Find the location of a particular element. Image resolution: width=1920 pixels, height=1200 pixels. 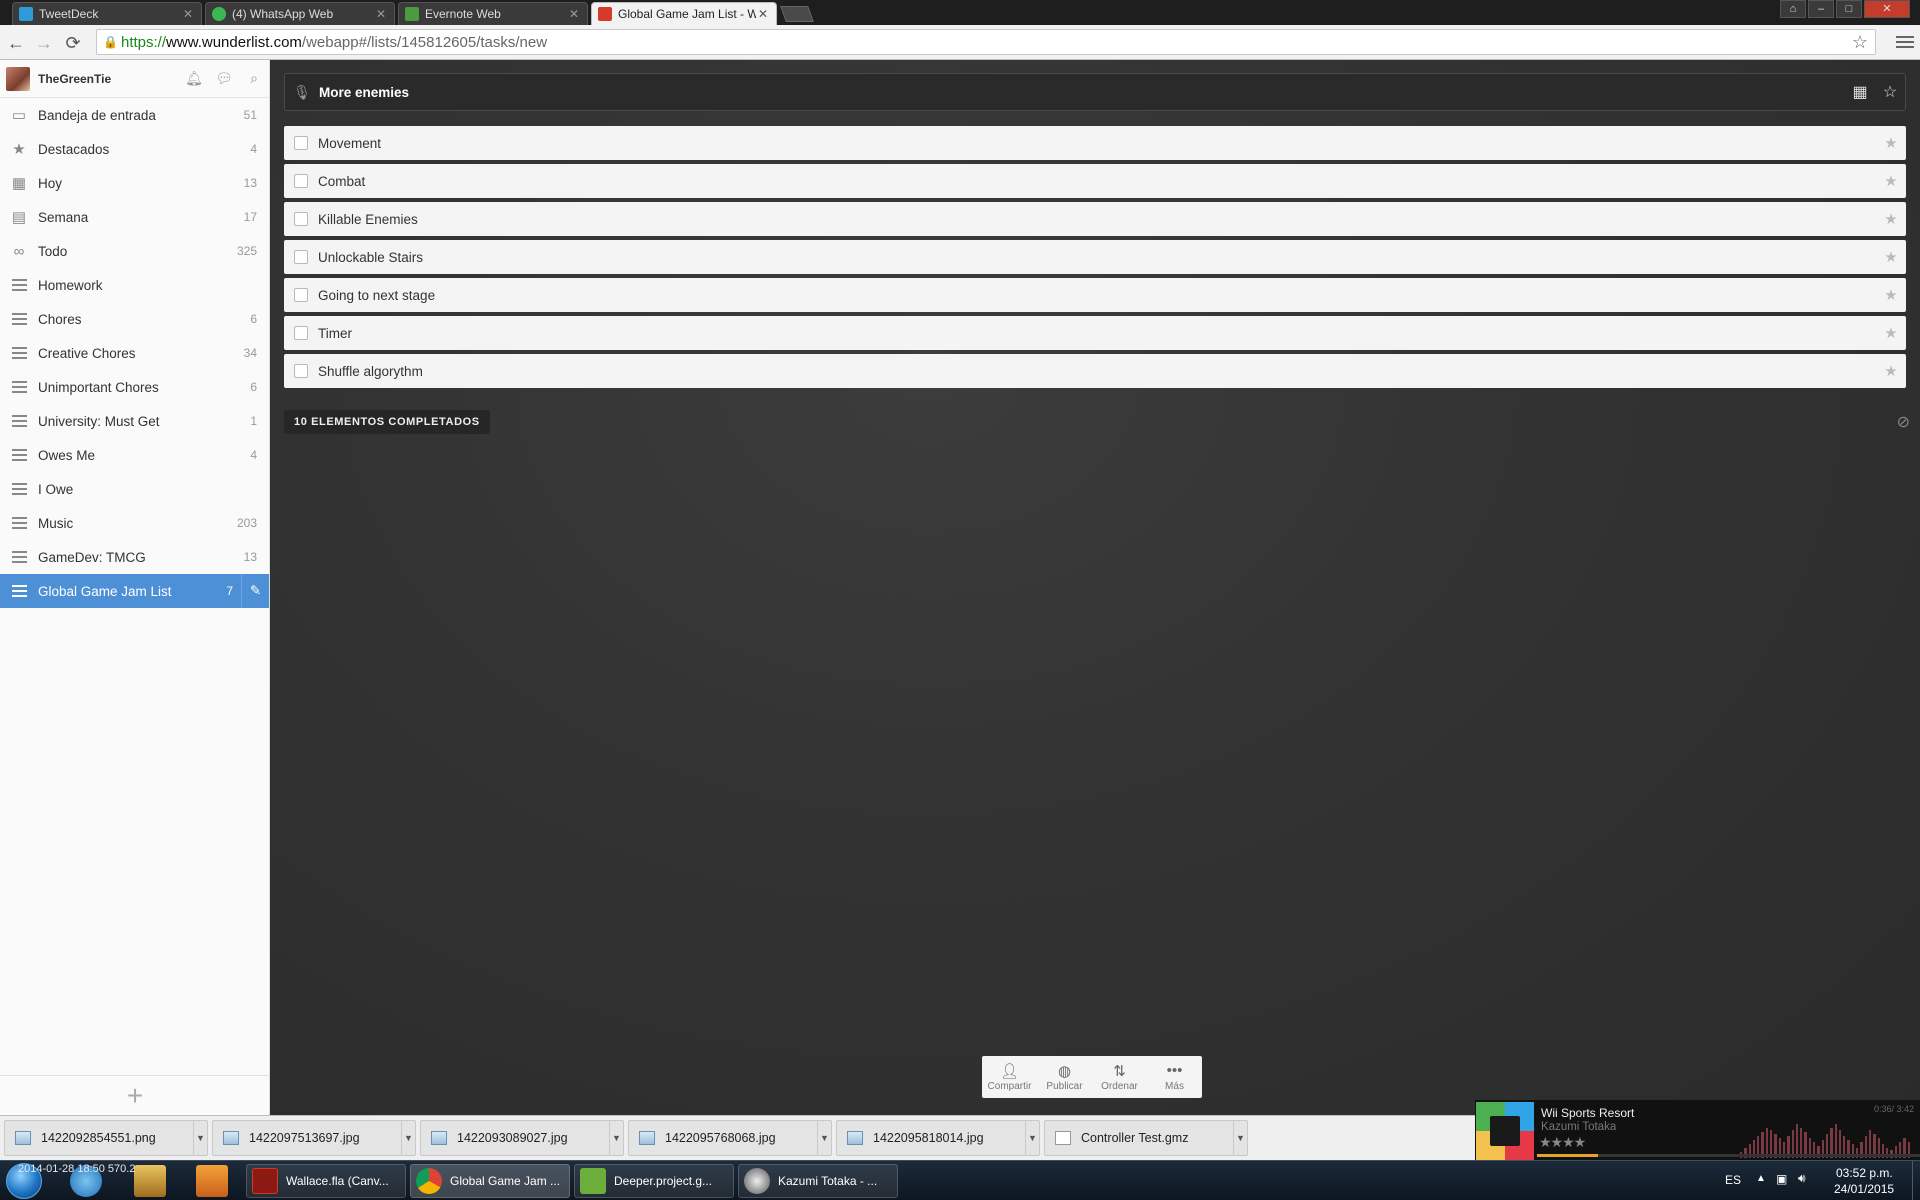

task-title: Shuffle algorythm is located at coordinates (1097, 371).